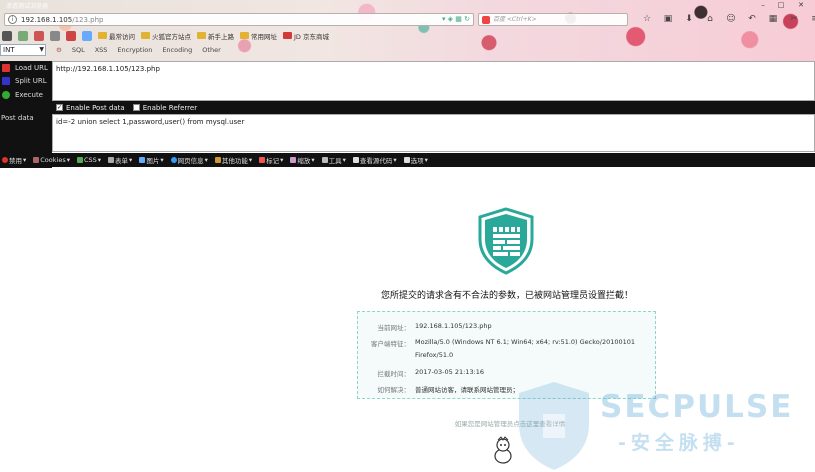 This screenshot has height=472, width=815. What do you see at coordinates (217, 160) in the screenshot?
I see `misc-icon` at bounding box center [217, 160].